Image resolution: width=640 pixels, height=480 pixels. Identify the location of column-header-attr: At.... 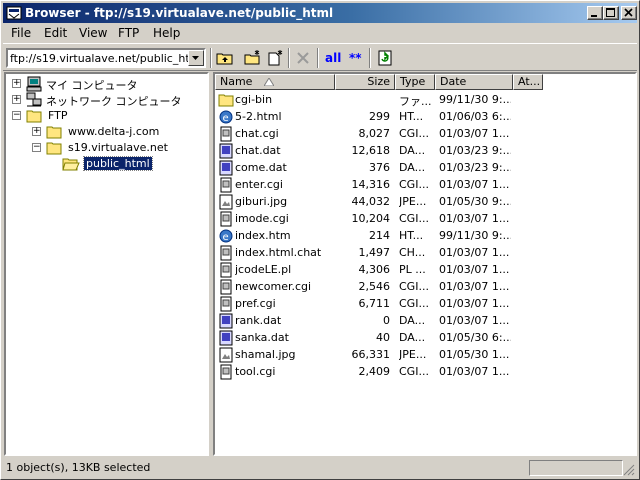
(528, 82).